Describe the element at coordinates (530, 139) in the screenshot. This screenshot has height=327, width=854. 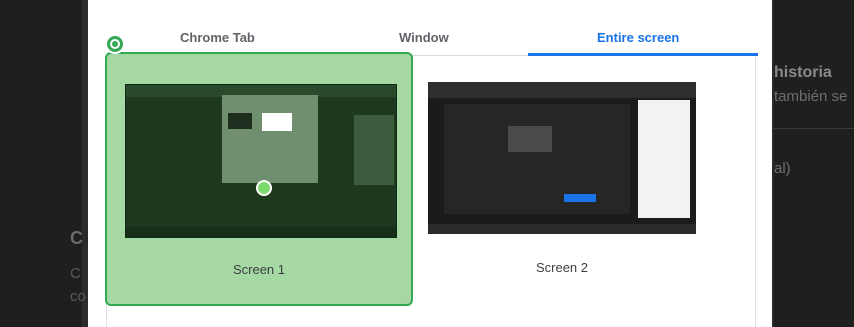
I see `thumbnail-window` at that location.